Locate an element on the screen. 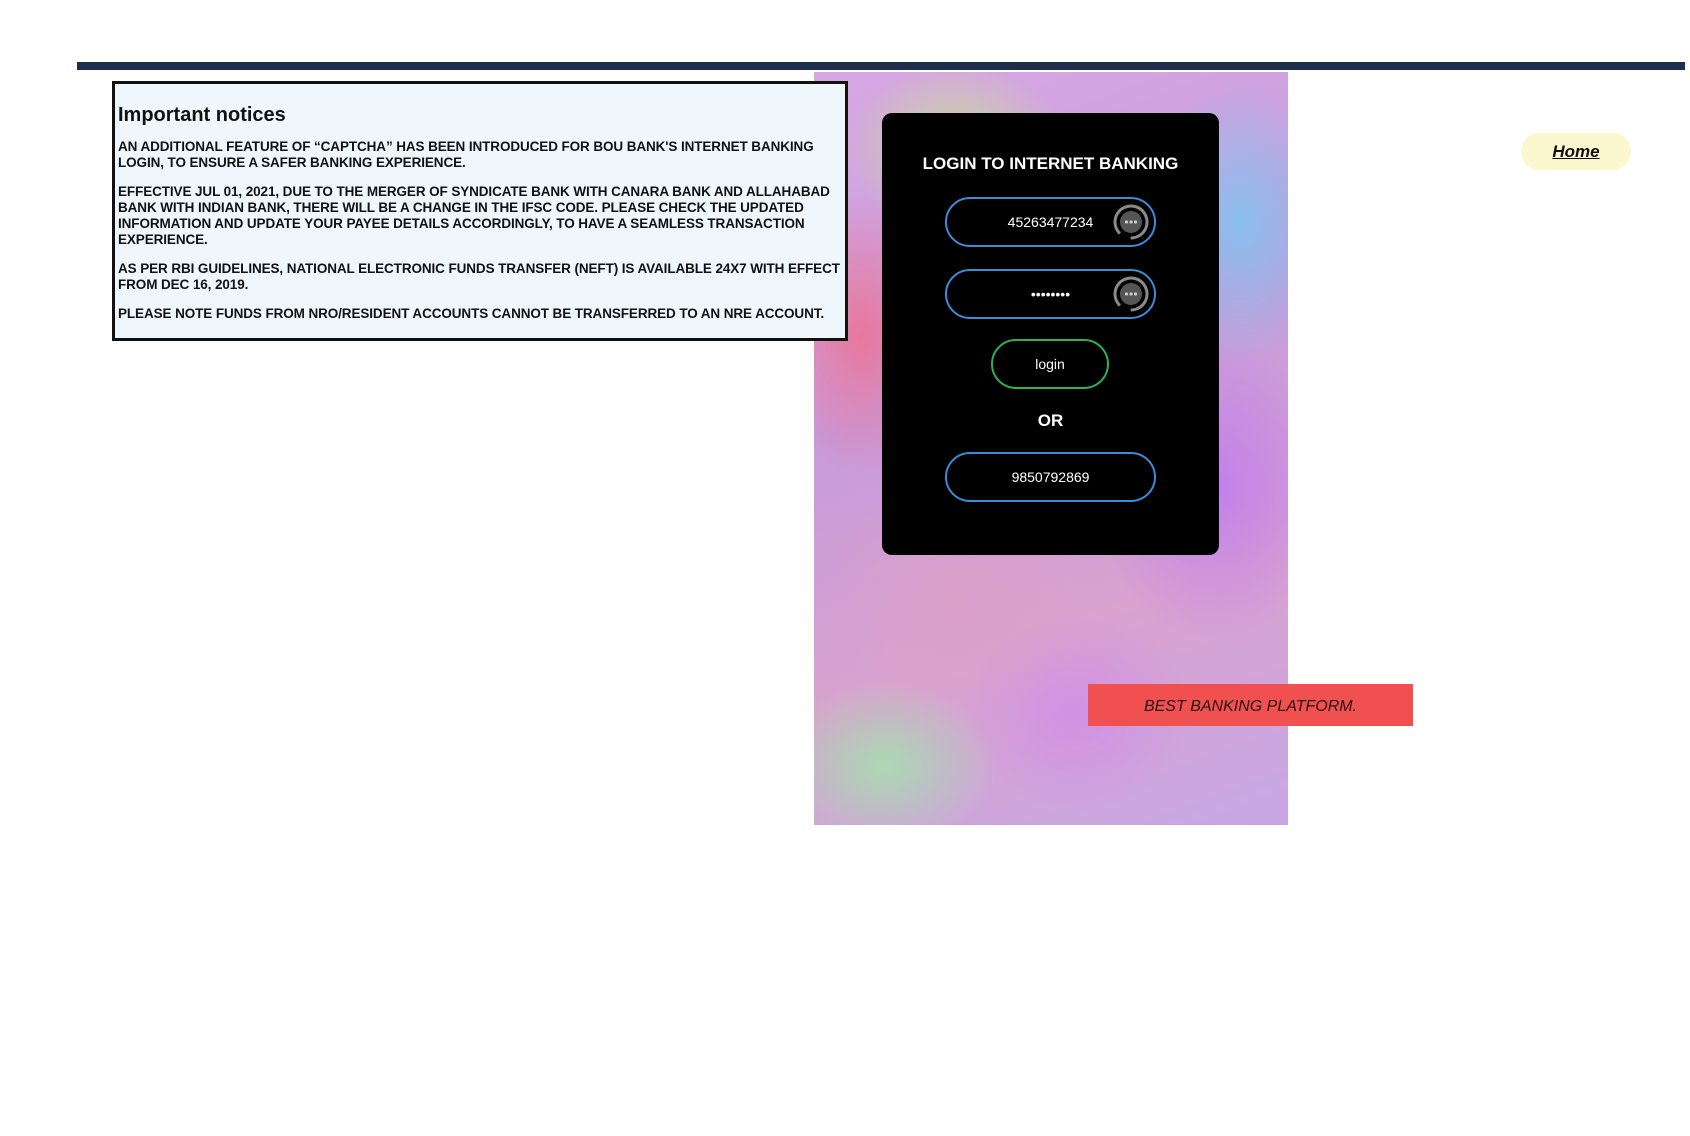 This screenshot has width=1690, height=1136. or-separator: OR is located at coordinates (1050, 420).